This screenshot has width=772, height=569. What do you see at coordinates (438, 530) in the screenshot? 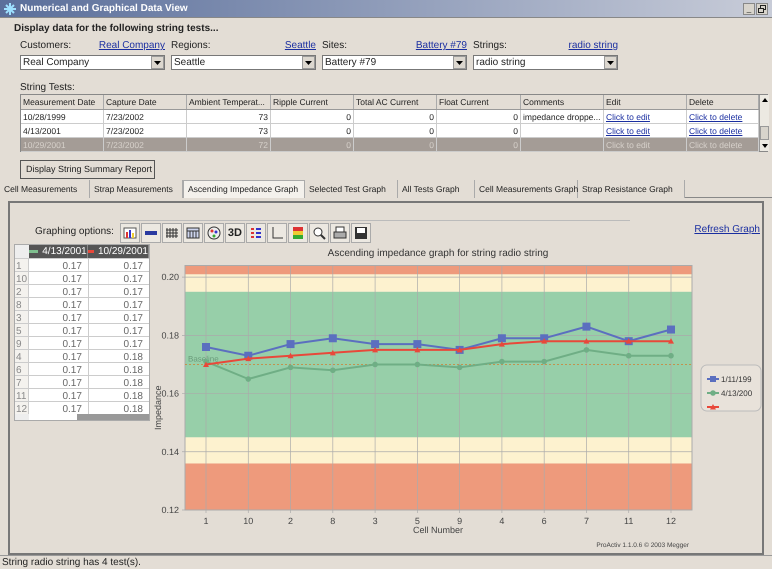
I see `x-axis-title: Cell Number` at bounding box center [438, 530].